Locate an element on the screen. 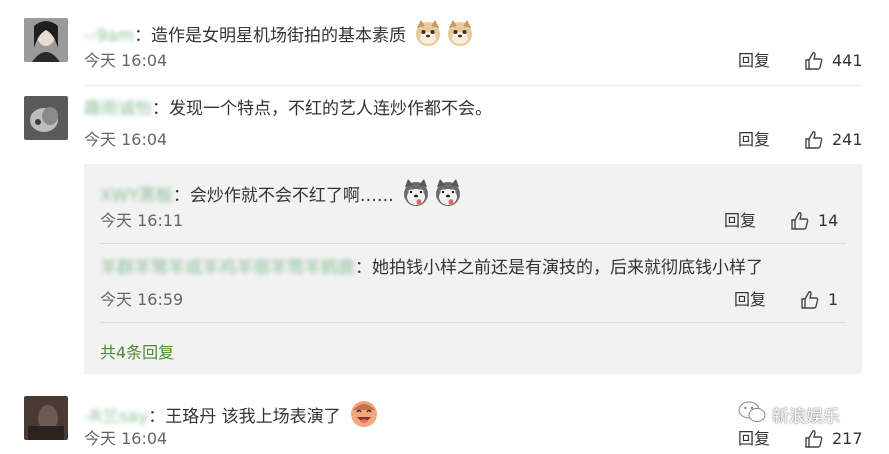 This screenshot has height=454, width=889. wechat-icon is located at coordinates (752, 414).